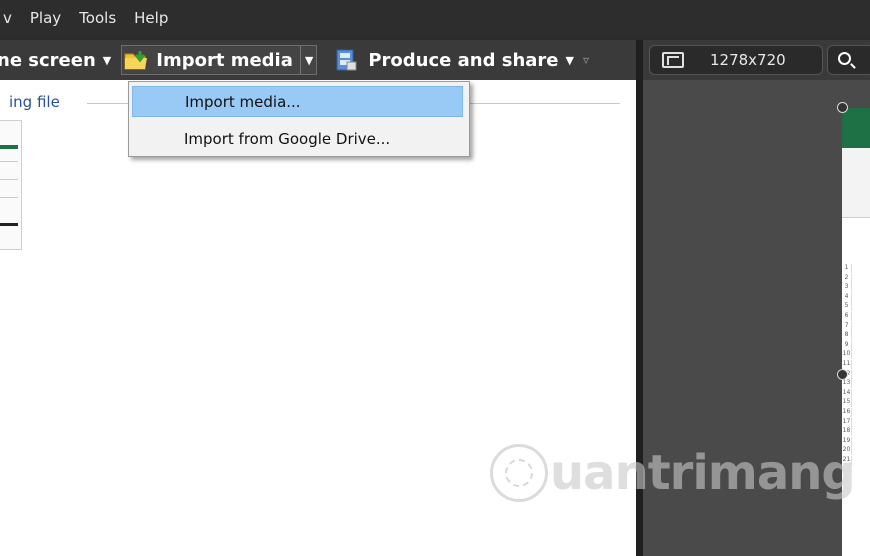  I want to click on preview-row-number: 11, so click(847, 364).